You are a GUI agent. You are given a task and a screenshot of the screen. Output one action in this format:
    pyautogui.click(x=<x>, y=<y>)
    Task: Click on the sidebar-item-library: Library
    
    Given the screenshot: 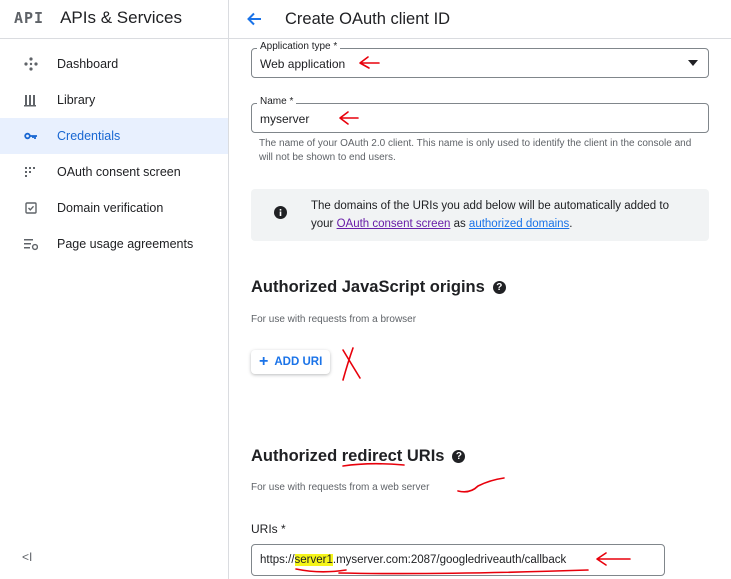 What is the action you would take?
    pyautogui.click(x=114, y=100)
    